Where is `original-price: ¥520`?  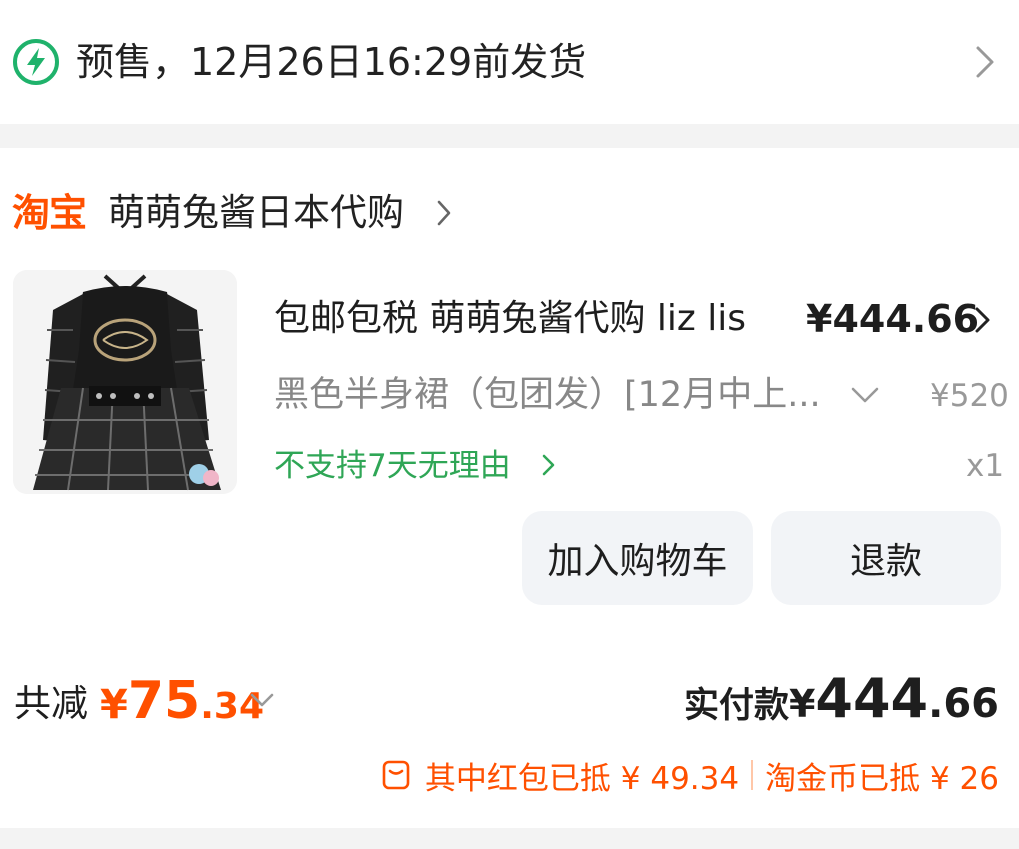
original-price: ¥520 is located at coordinates (969, 396).